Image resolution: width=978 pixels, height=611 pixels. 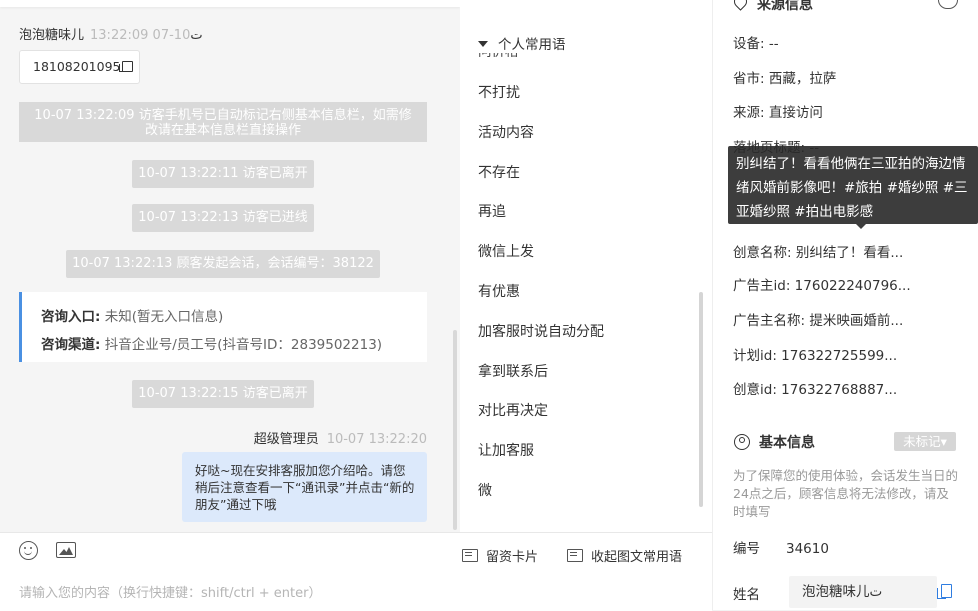 What do you see at coordinates (492, 211) in the screenshot?
I see `phrase-item: 再追` at bounding box center [492, 211].